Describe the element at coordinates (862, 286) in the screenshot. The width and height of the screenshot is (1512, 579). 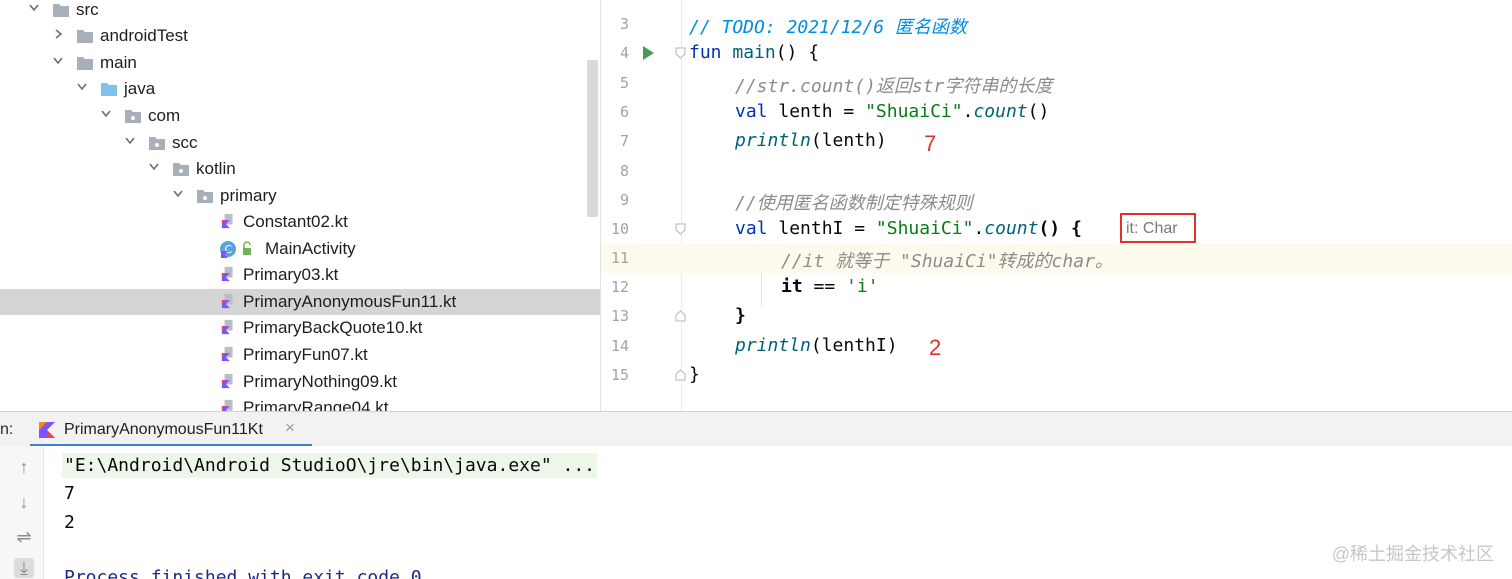
I see `char-literal: 'i'` at that location.